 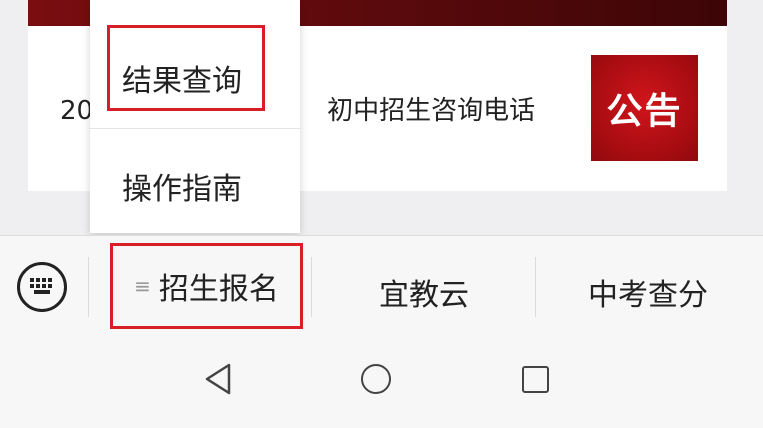 I want to click on menu-item-yijiaoyun: 宜教云, so click(x=424, y=292).